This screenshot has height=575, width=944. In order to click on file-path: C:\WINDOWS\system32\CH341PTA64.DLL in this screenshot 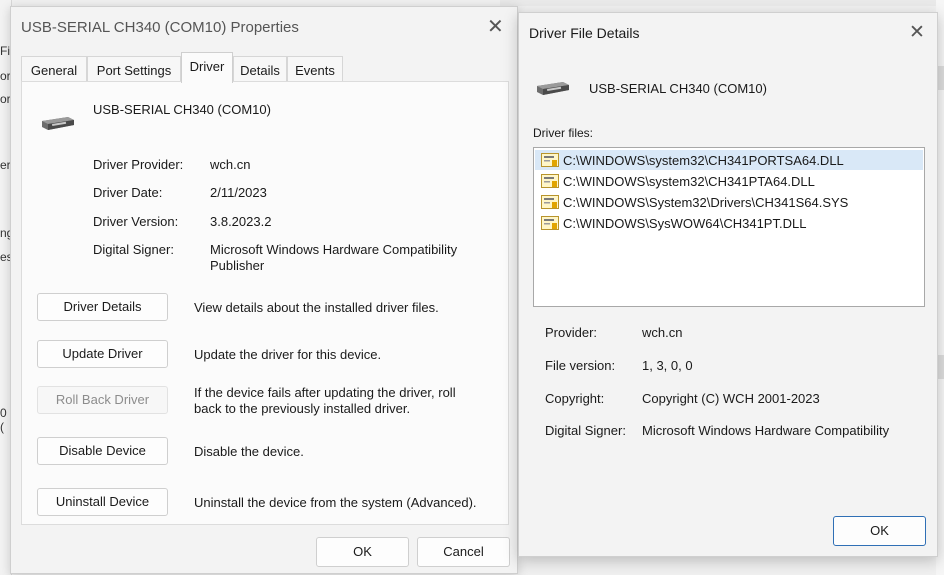, I will do `click(689, 181)`.